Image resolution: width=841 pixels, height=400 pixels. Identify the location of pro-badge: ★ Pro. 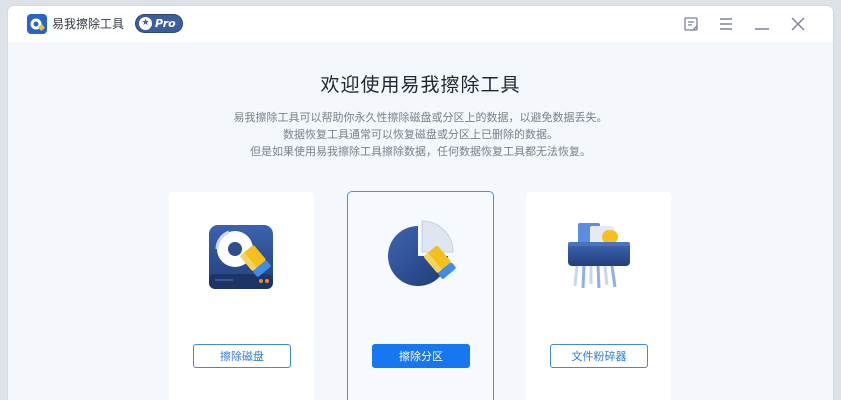
(159, 23).